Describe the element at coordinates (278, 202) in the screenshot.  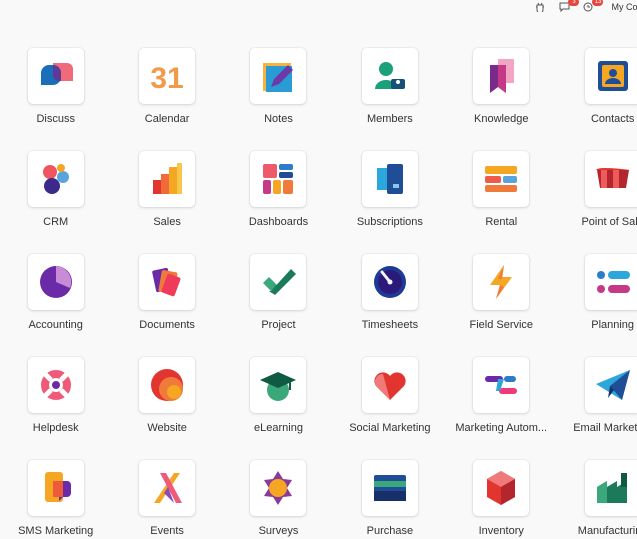
I see `app-dashboards: Dashboards` at that location.